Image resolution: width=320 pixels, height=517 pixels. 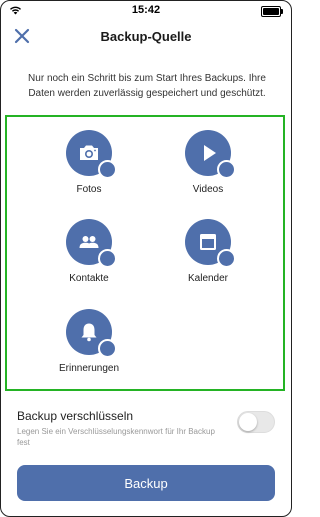 I want to click on source-label: Kontakte, so click(x=89, y=278).